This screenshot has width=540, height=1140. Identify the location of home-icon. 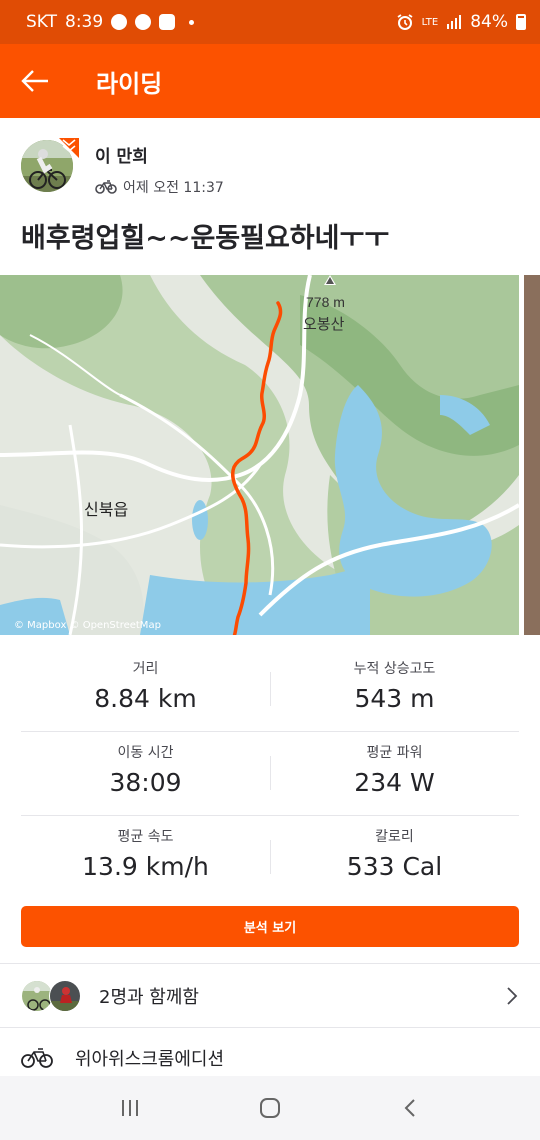
(270, 1108).